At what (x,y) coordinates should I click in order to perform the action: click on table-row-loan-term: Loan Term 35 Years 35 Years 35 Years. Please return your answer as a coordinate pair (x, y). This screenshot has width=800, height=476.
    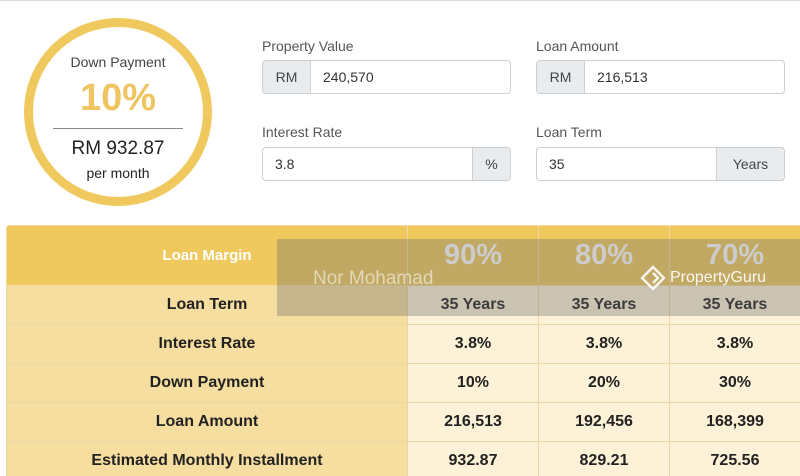
    Looking at the image, I should click on (403, 305).